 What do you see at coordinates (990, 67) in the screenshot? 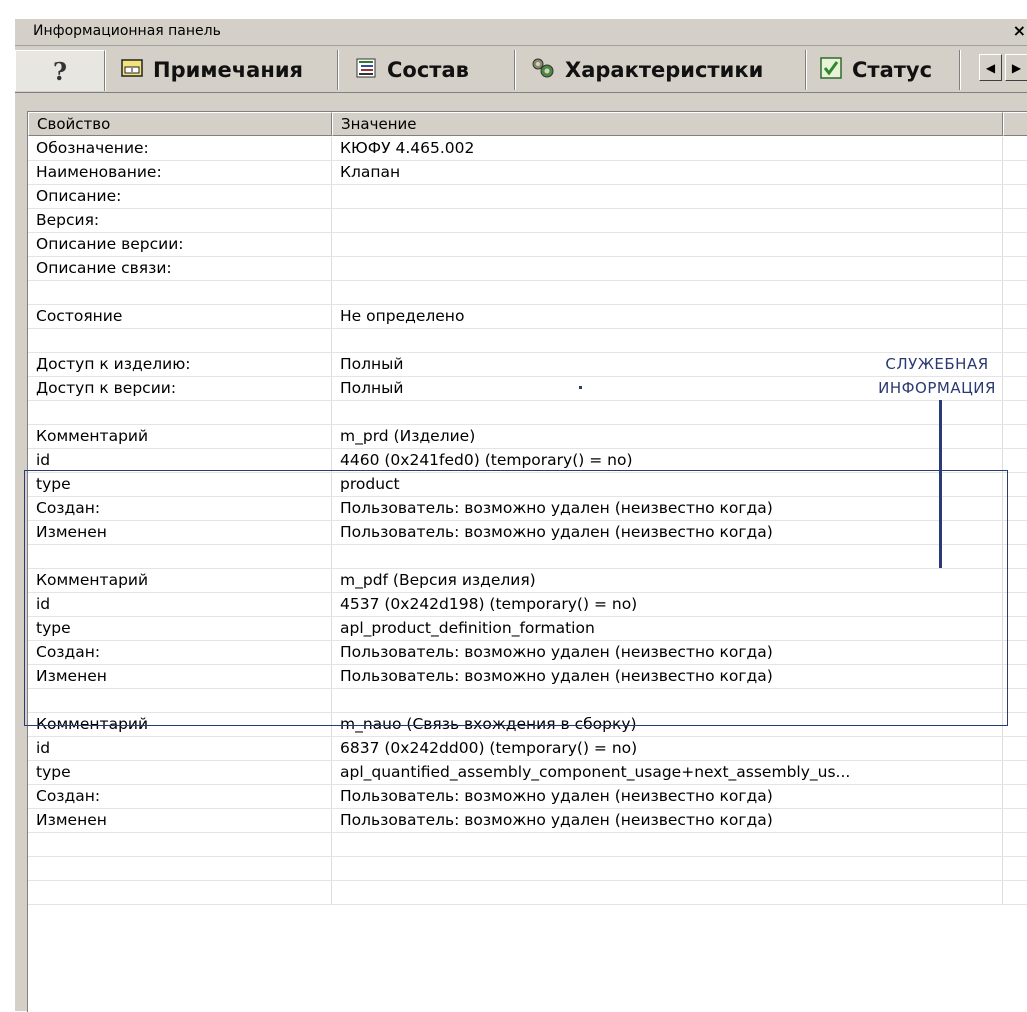
I see `scroll-left-icon: ◀` at bounding box center [990, 67].